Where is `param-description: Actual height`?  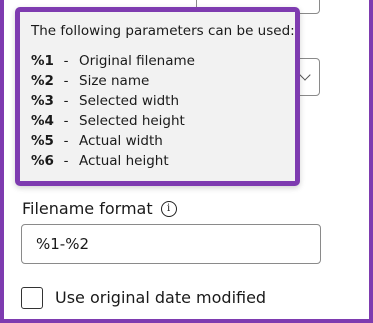
param-description: Actual height is located at coordinates (124, 161).